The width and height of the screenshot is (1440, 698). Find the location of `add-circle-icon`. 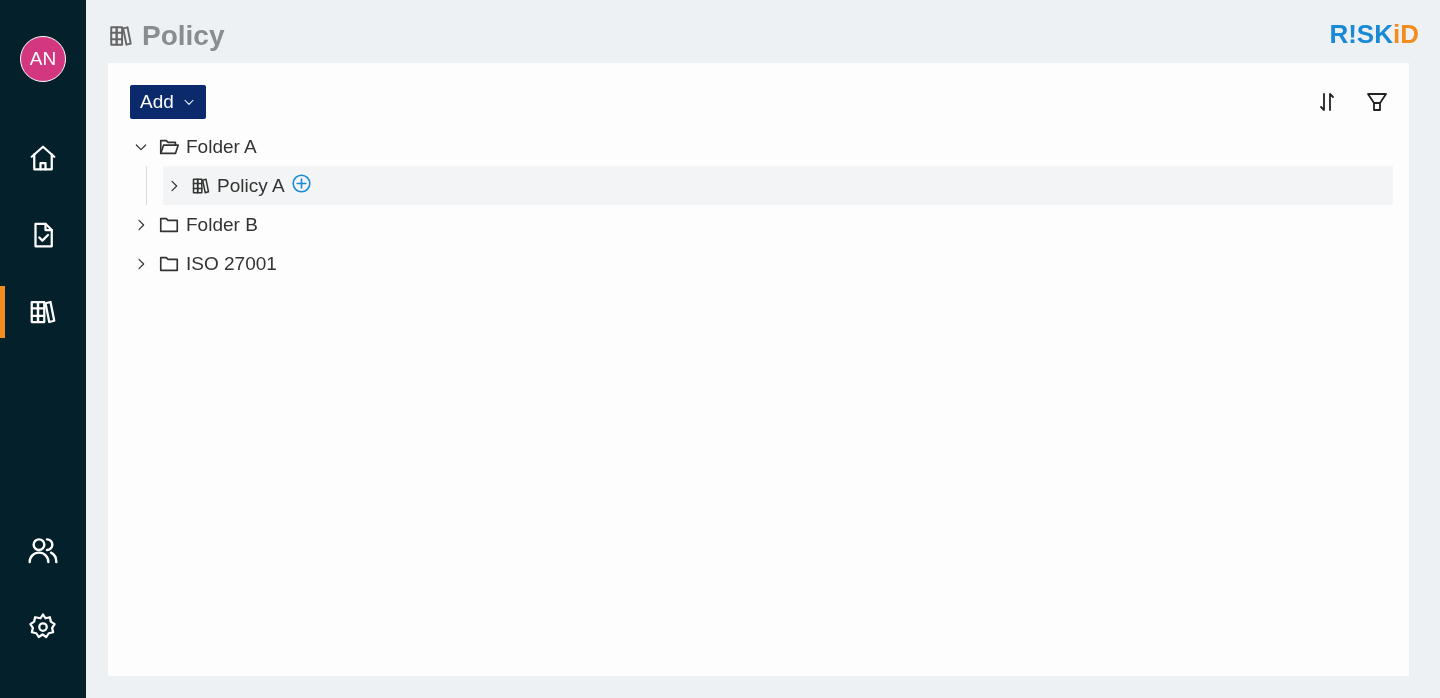

add-circle-icon is located at coordinates (301, 183).